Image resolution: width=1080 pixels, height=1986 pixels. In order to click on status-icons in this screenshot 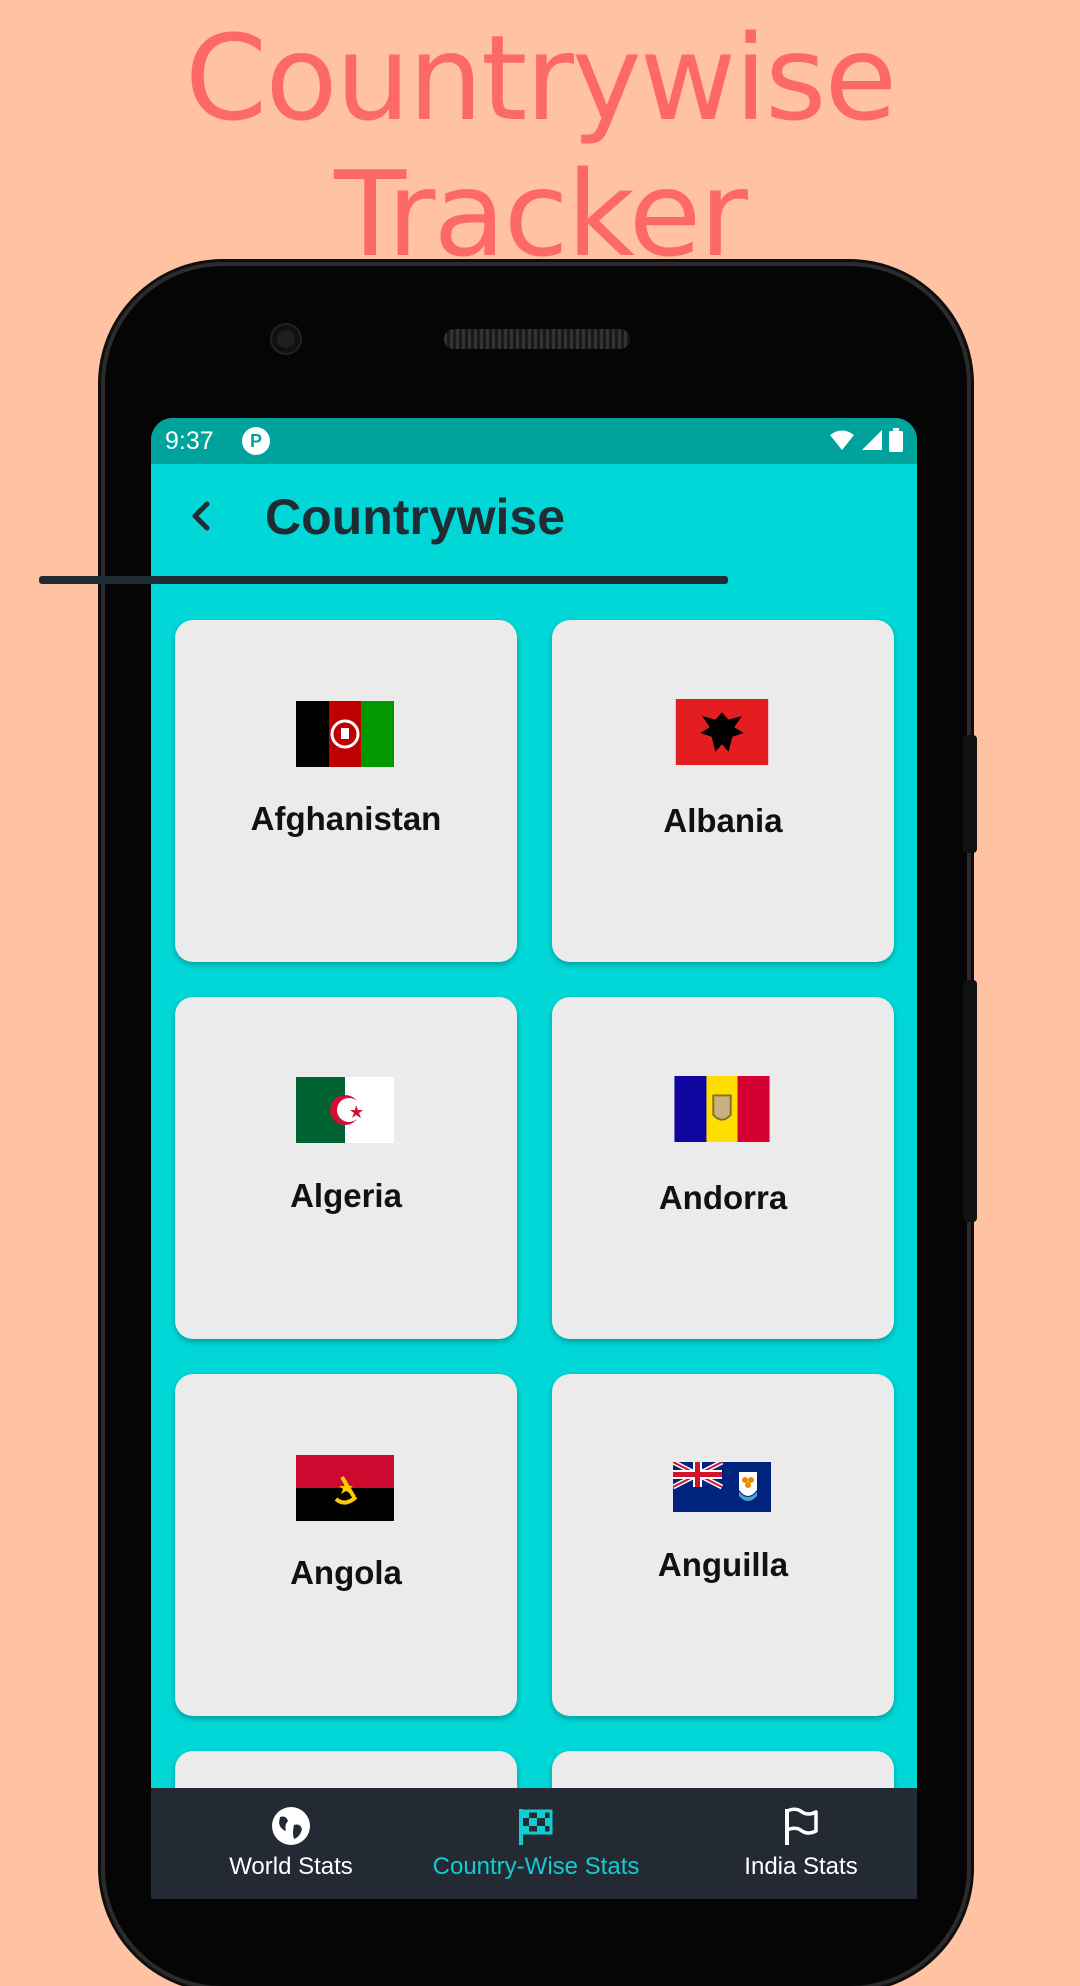, I will do `click(866, 440)`.